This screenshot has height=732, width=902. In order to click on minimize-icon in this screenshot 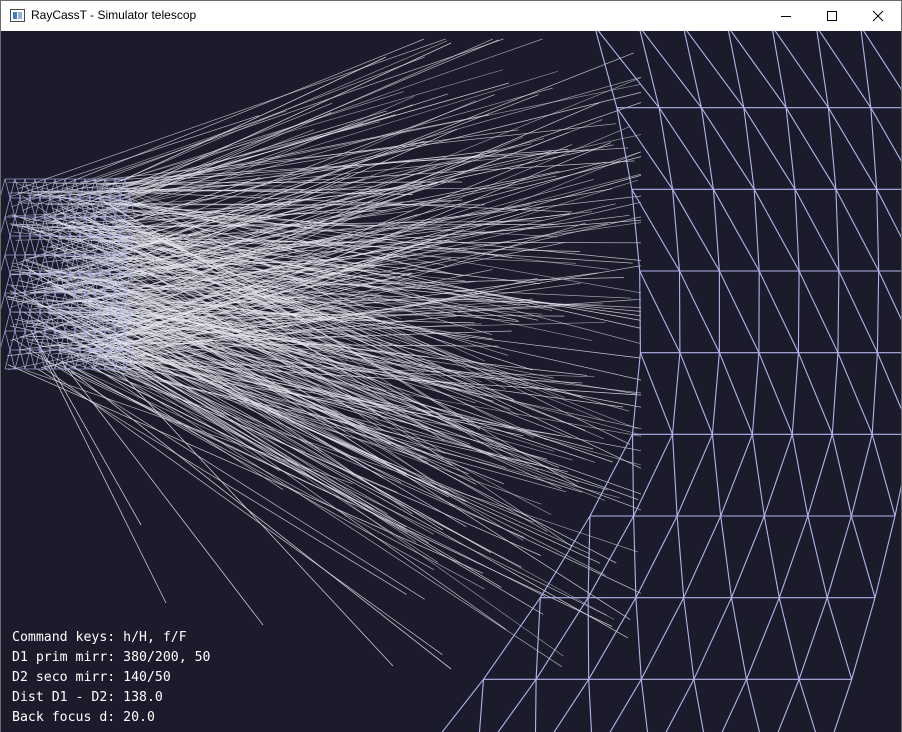, I will do `click(786, 16)`.